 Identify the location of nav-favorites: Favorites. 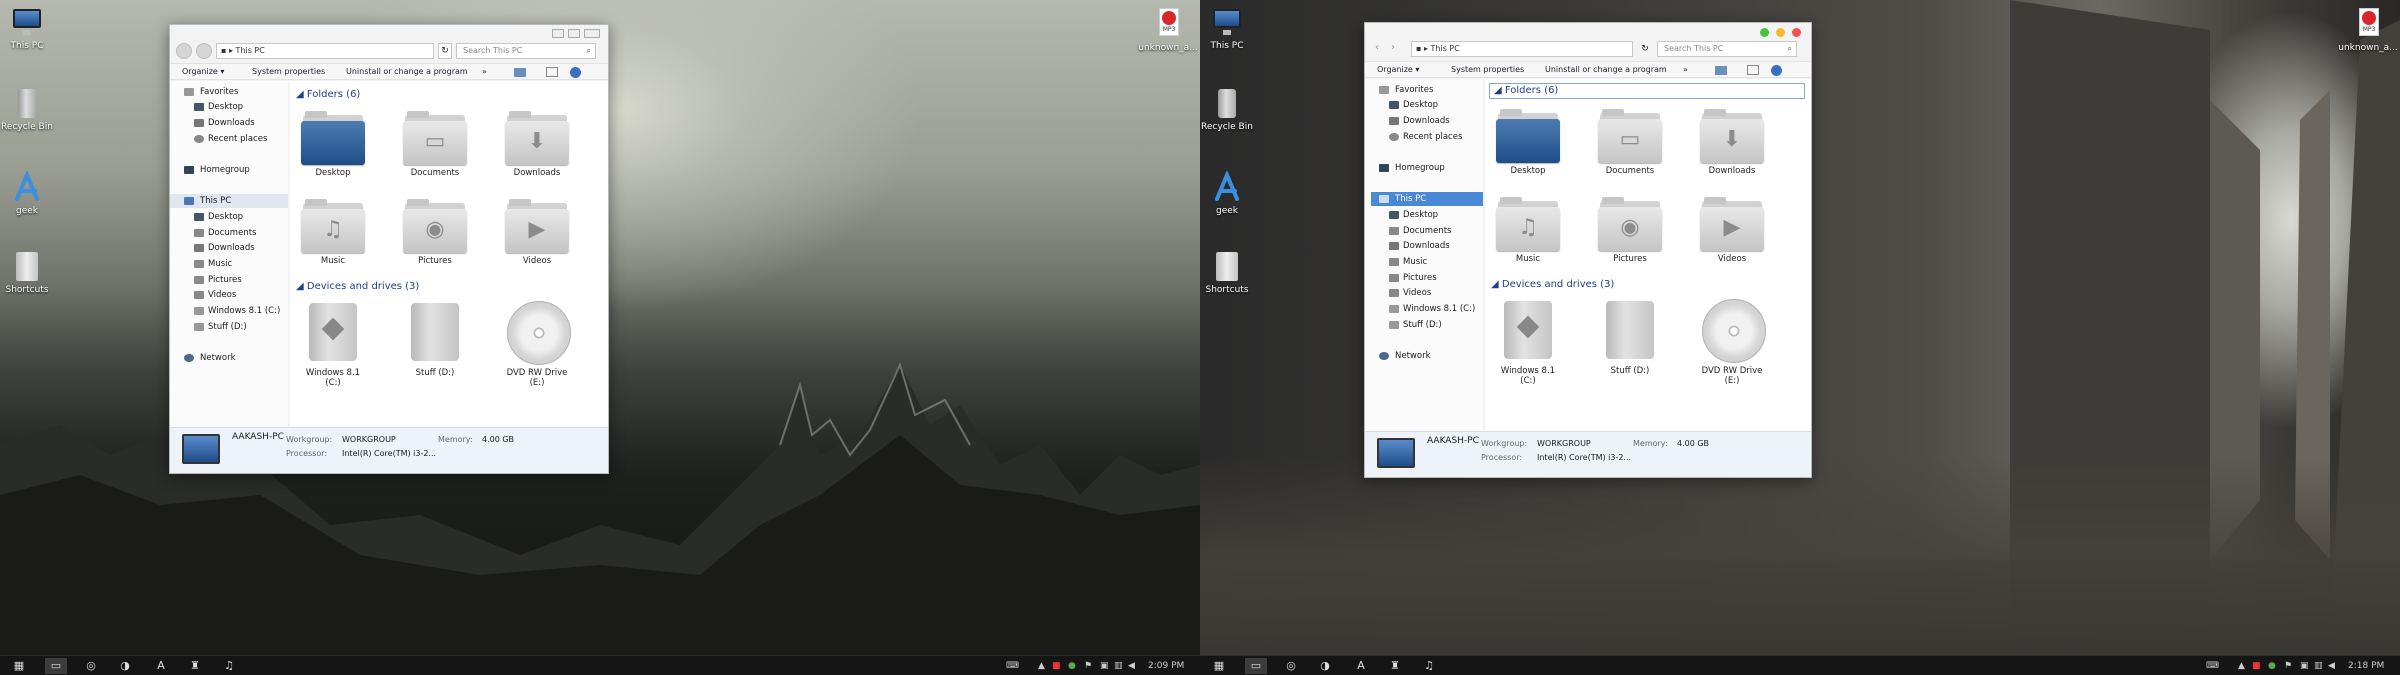
(229, 92).